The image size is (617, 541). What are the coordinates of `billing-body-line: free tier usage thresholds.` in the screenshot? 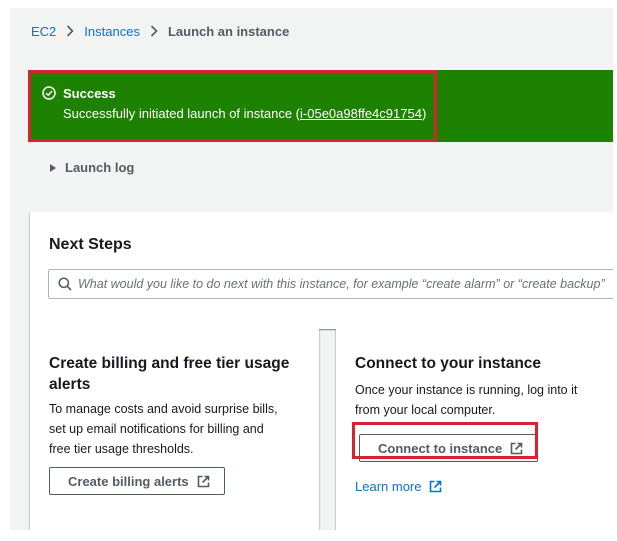 It's located at (121, 449).